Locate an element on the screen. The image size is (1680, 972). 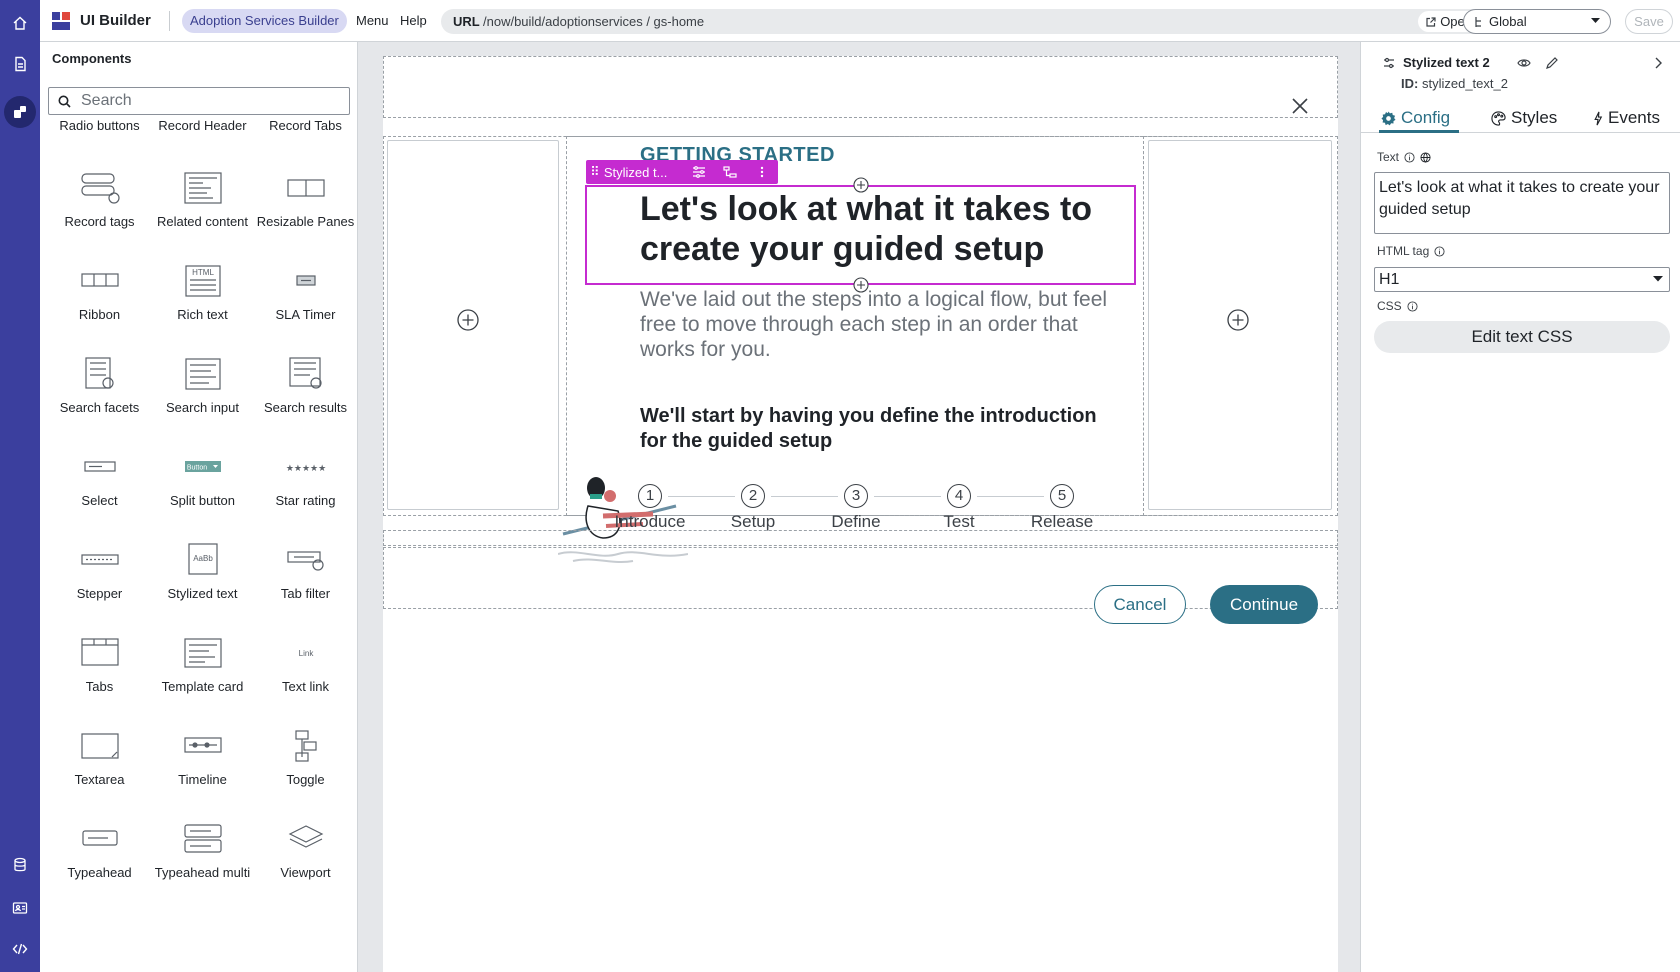
step-introduce: 1 Introduce is located at coordinates (650, 508).